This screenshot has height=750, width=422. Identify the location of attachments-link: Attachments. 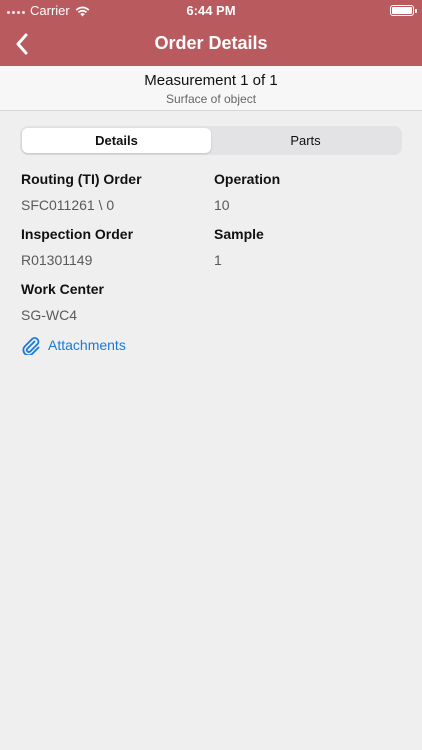
(73, 345).